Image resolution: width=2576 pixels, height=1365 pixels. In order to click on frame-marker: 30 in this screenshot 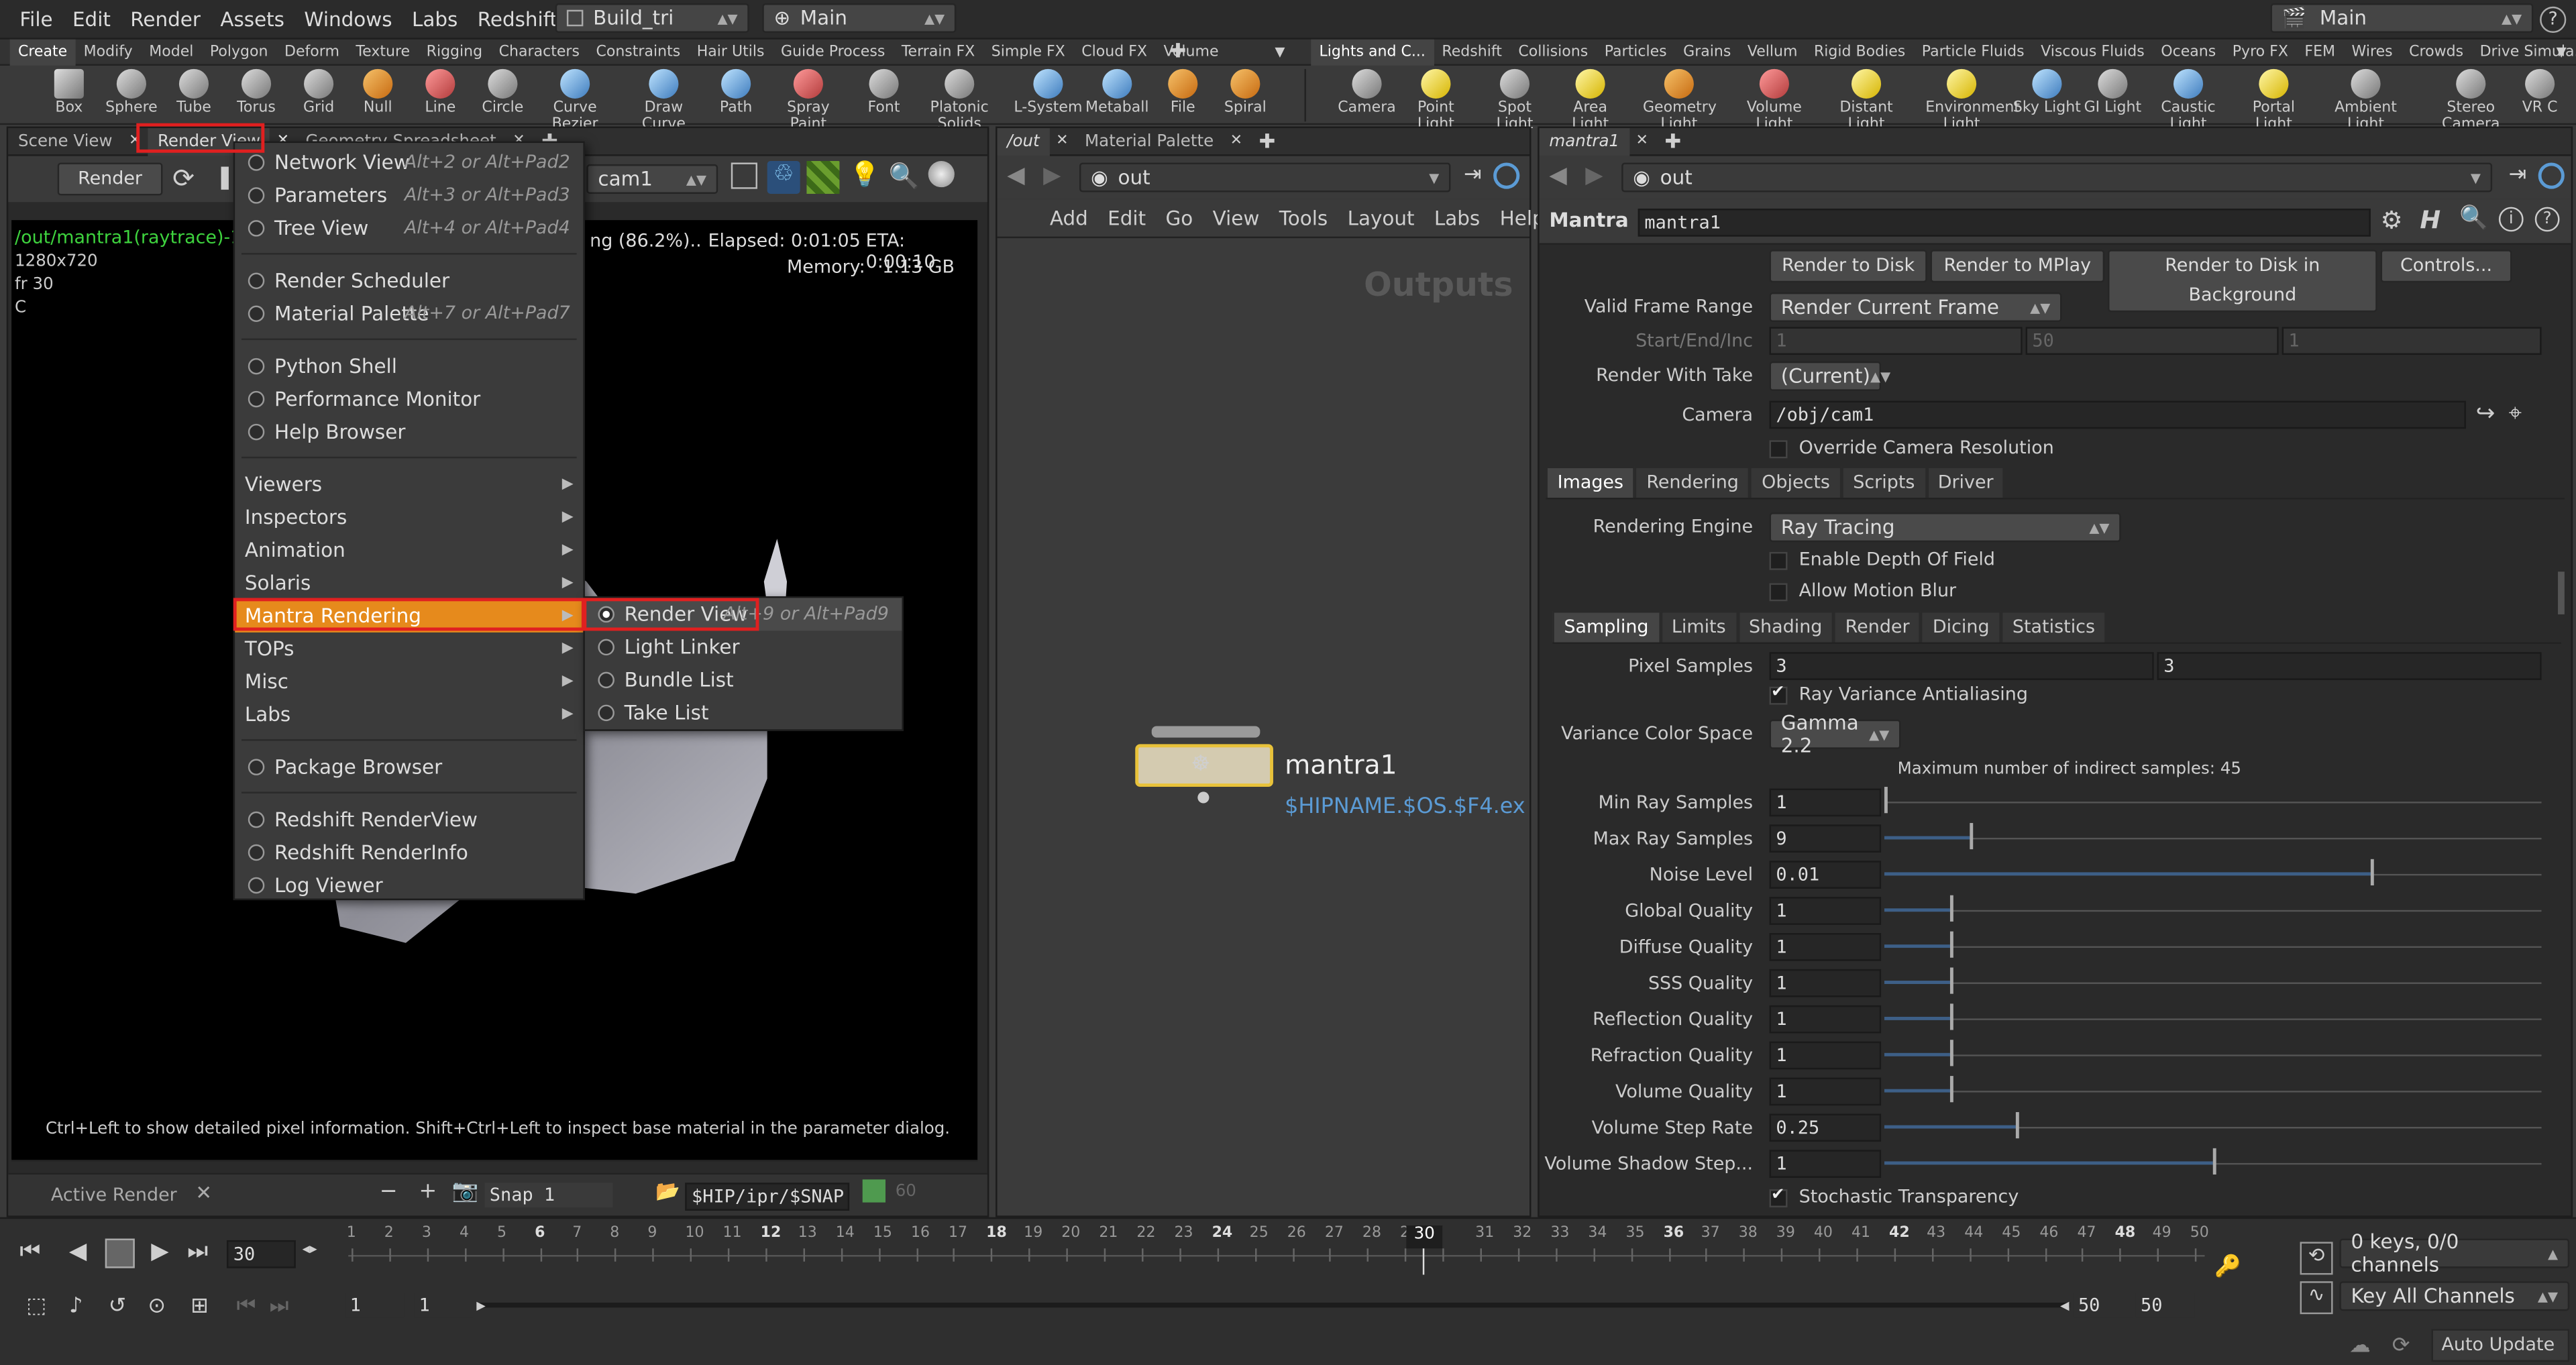, I will do `click(1424, 1237)`.